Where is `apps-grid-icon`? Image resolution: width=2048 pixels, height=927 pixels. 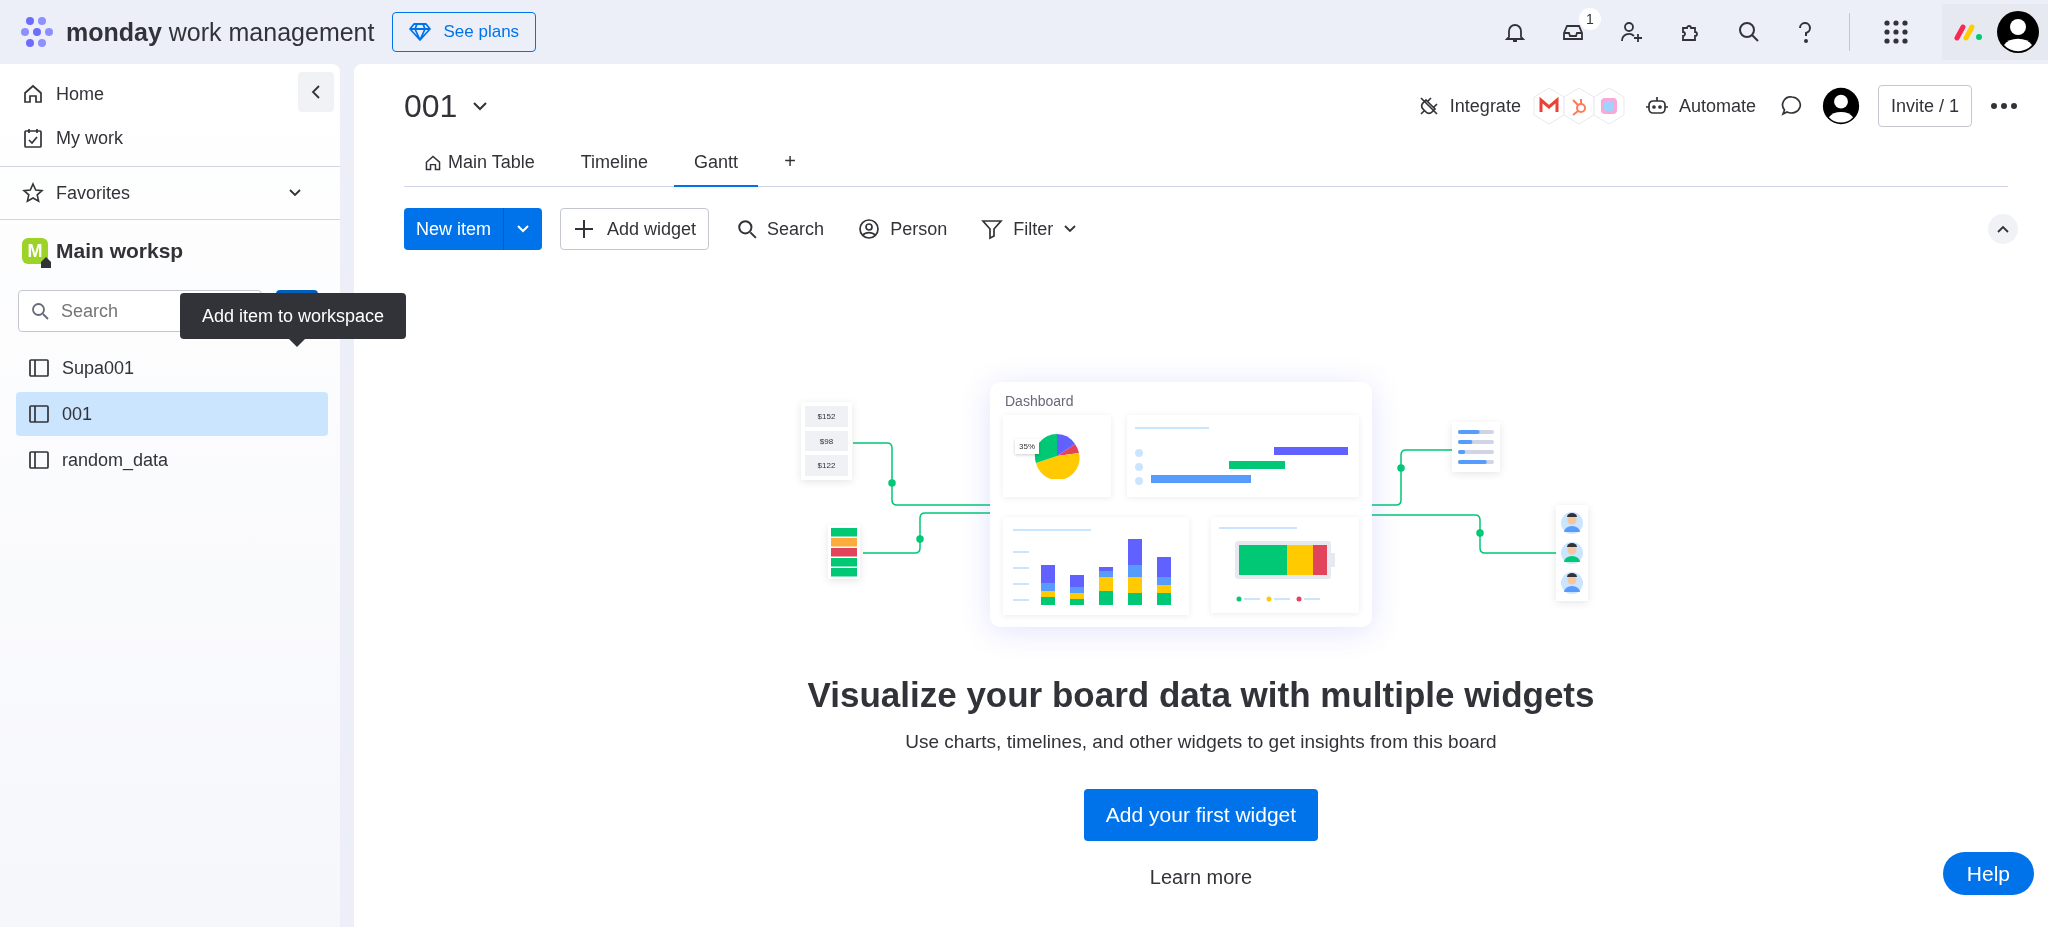
apps-grid-icon is located at coordinates (1896, 32).